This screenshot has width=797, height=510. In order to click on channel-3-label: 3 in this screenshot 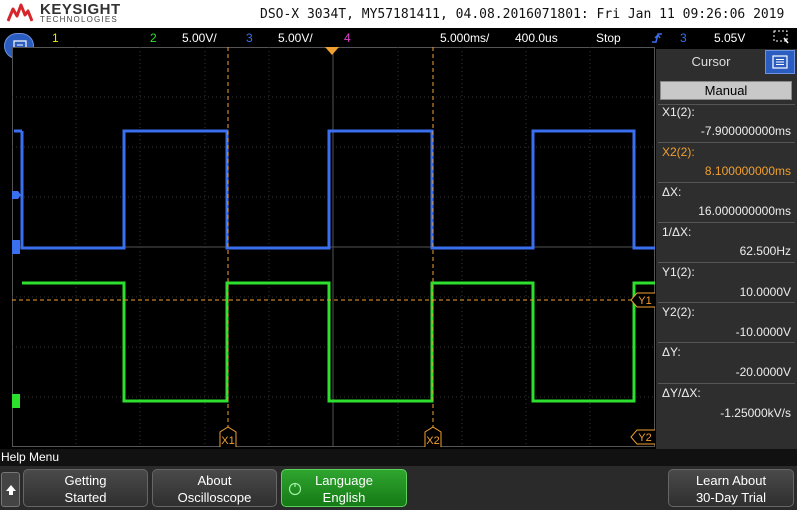, I will do `click(249, 38)`.